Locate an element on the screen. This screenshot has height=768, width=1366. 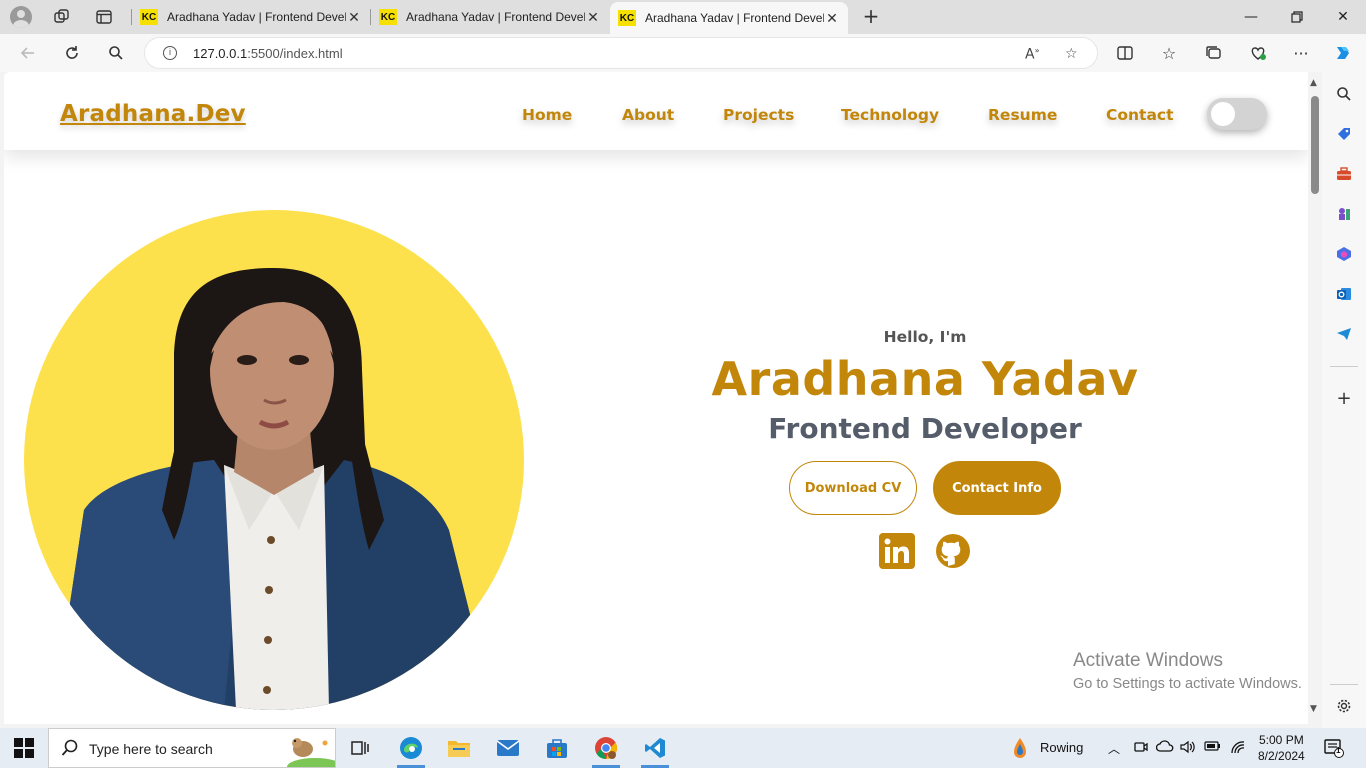
sidebar-settings-gear-icon is located at coordinates (1344, 706).